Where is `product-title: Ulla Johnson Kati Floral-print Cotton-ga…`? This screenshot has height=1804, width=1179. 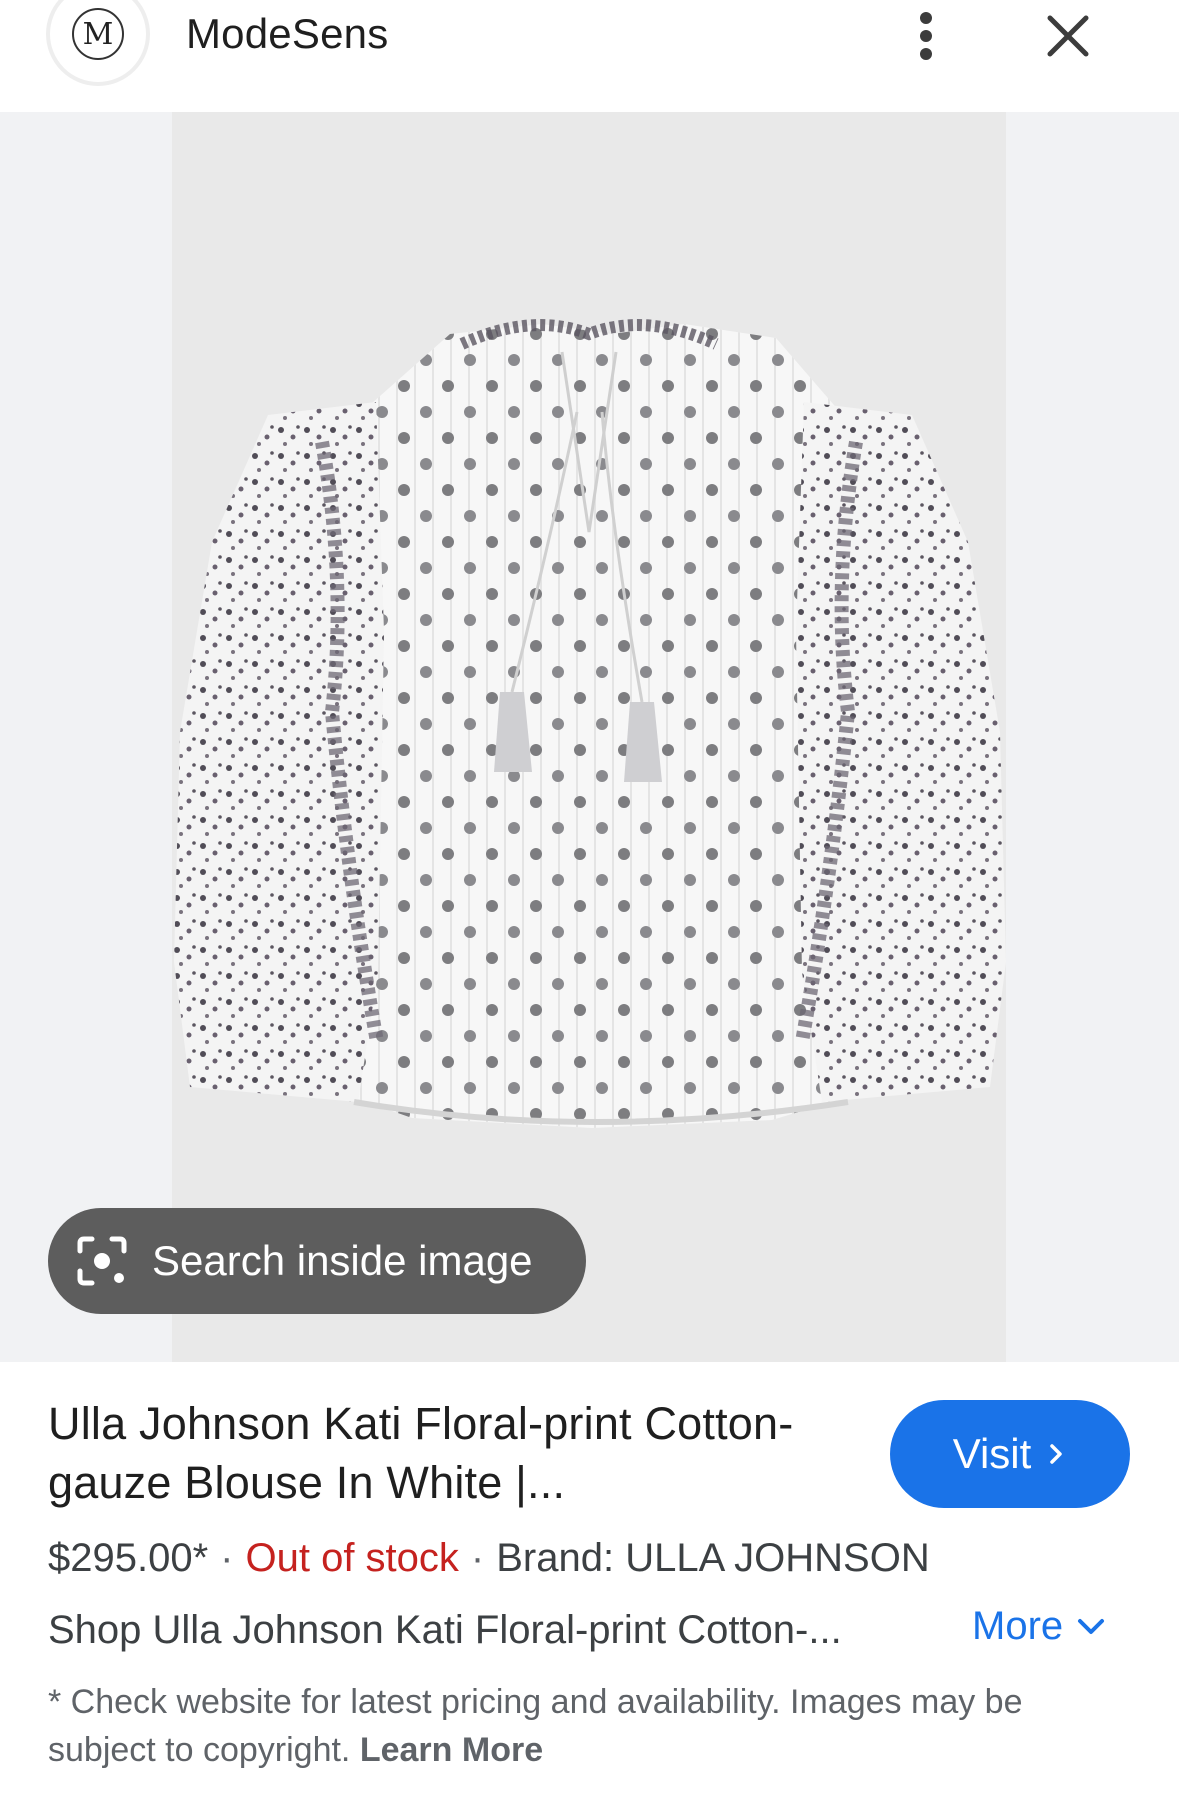 product-title: Ulla Johnson Kati Floral-print Cotton-ga… is located at coordinates (438, 1453).